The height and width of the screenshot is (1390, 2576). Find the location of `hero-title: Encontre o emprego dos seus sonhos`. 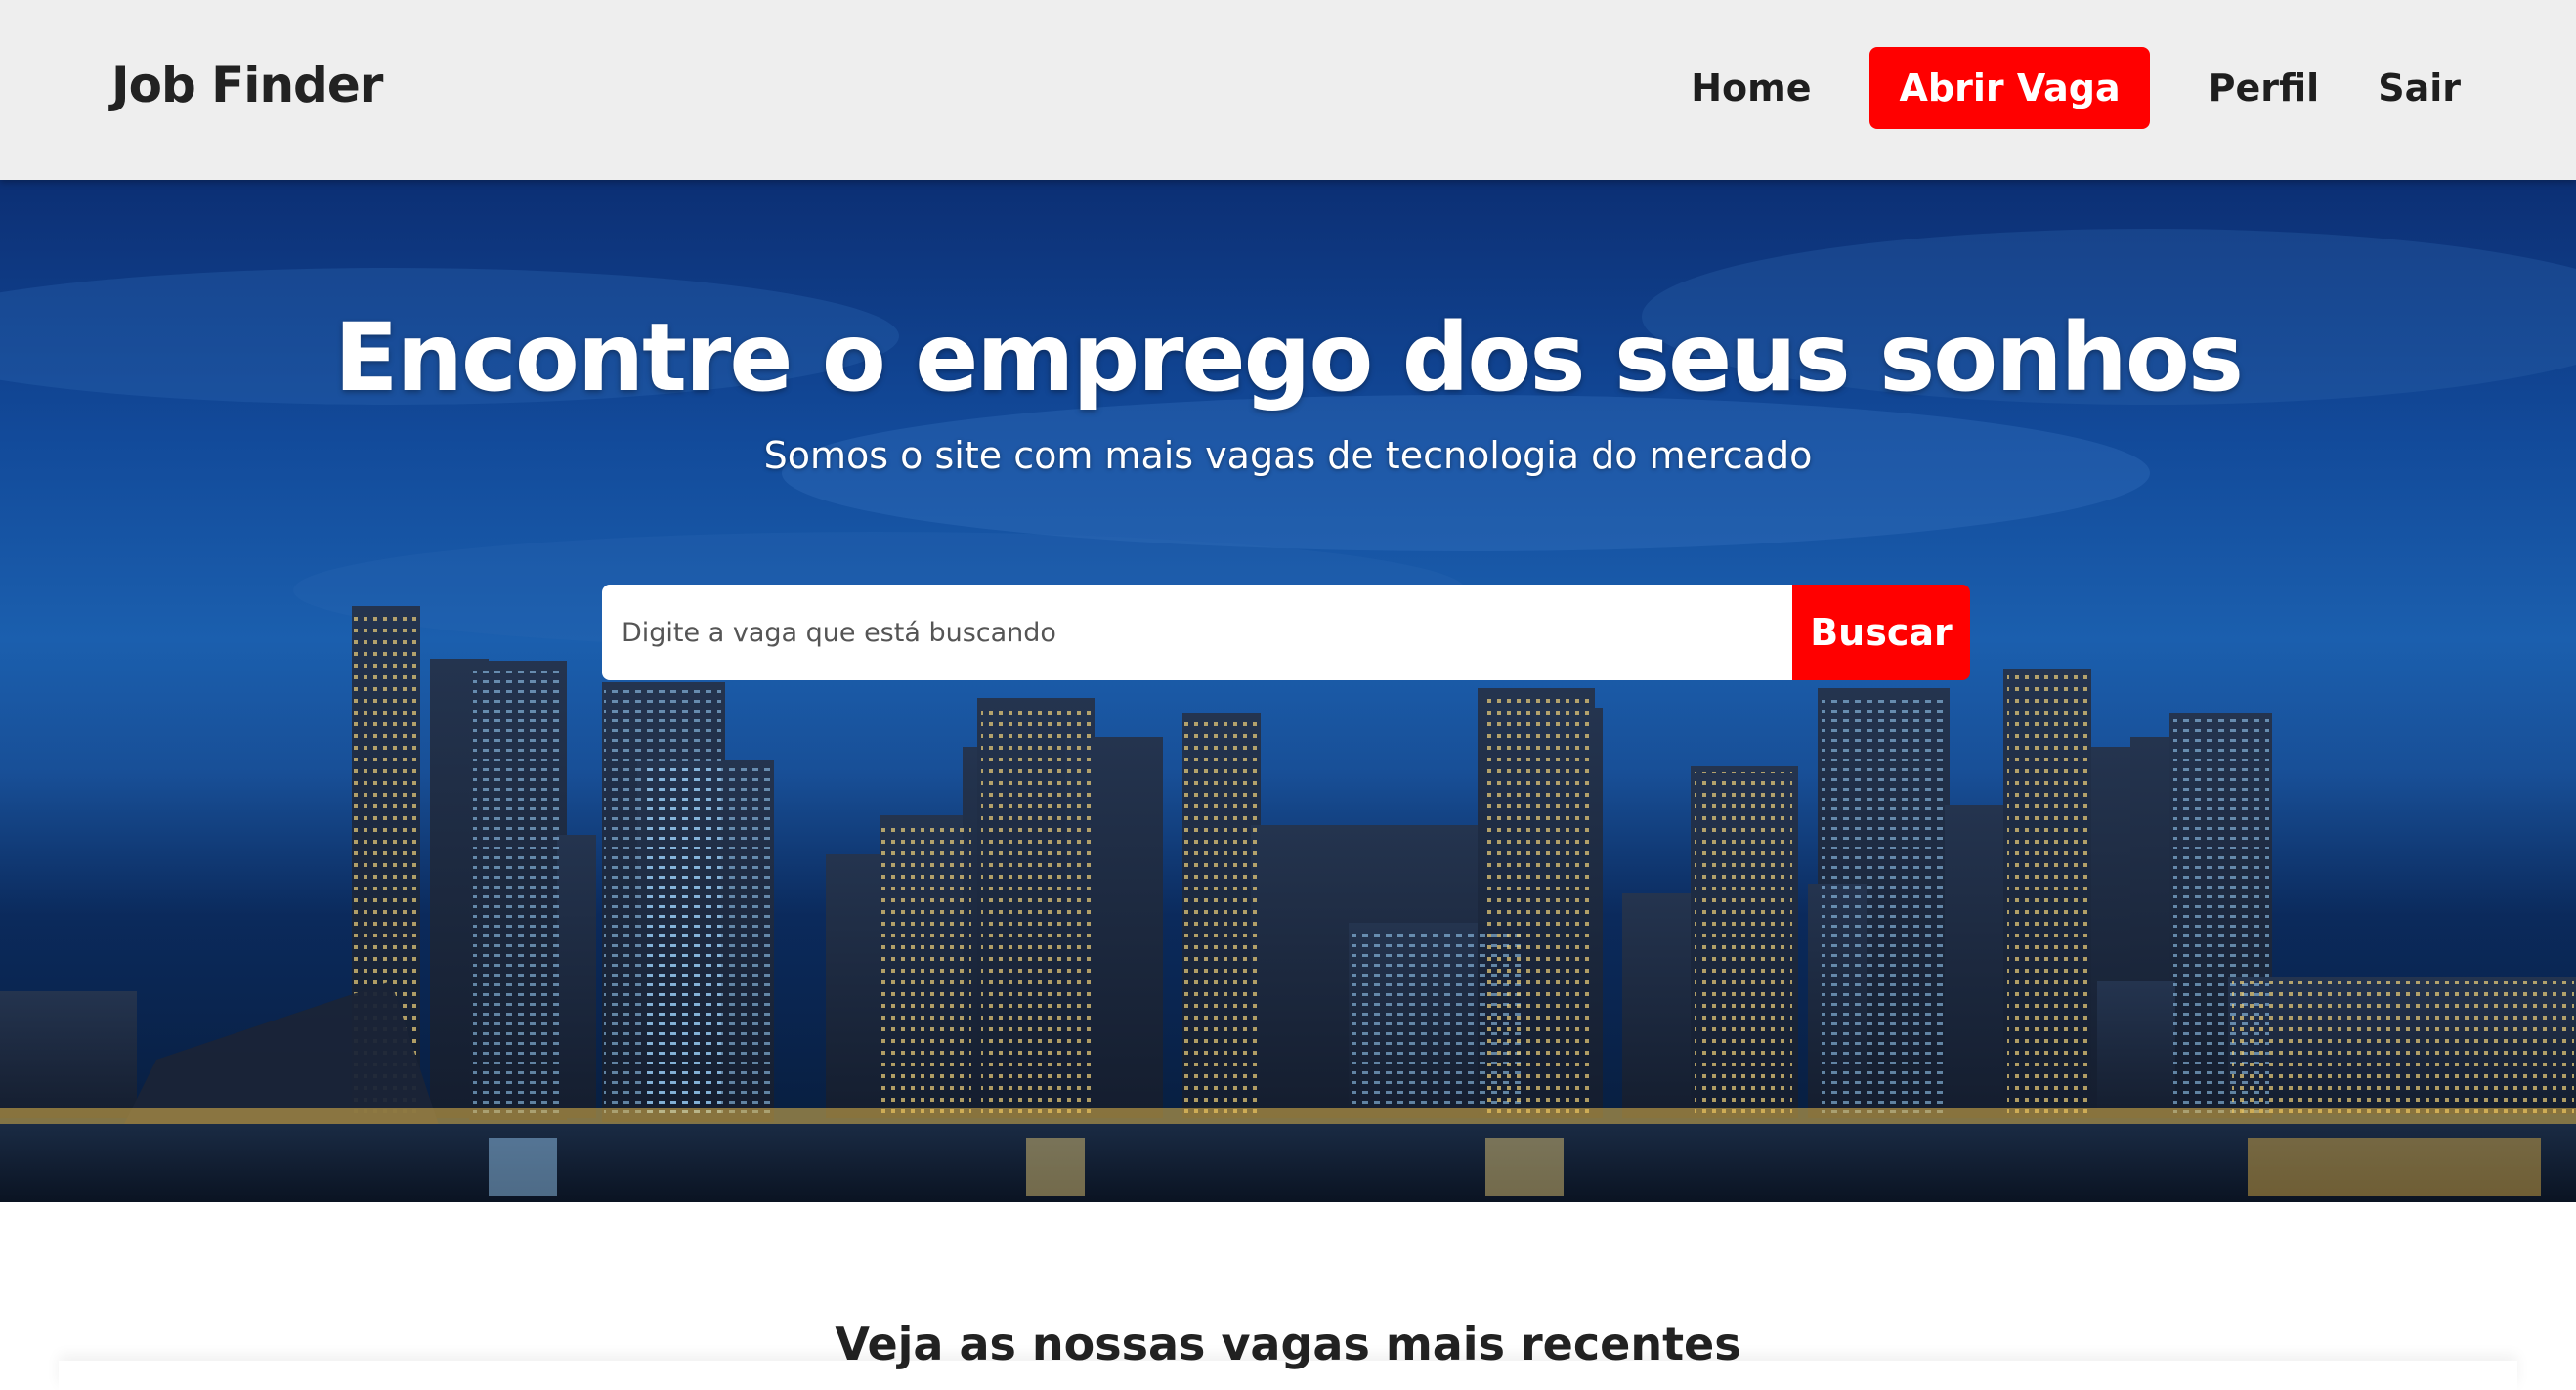

hero-title: Encontre o emprego dos seus sonhos is located at coordinates (1289, 358).